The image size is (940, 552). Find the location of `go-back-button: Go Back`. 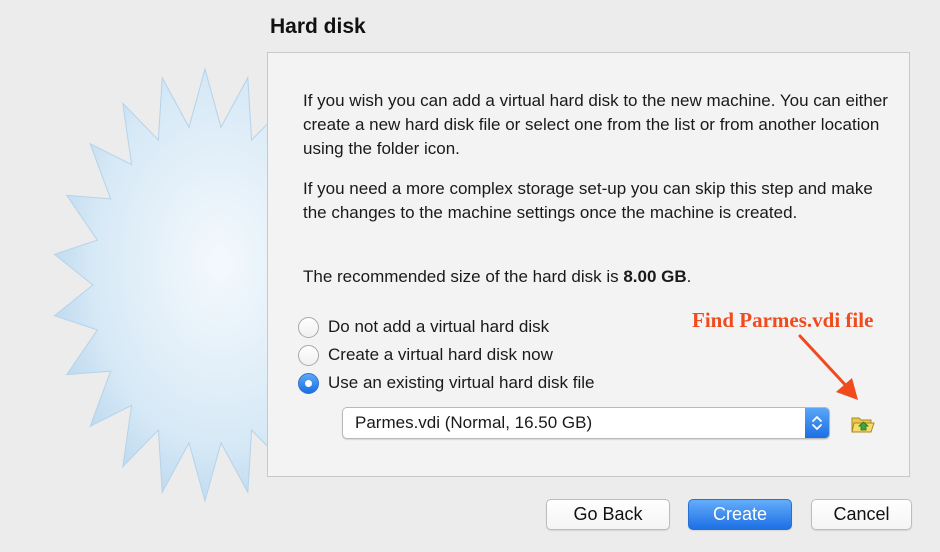

go-back-button: Go Back is located at coordinates (608, 514).